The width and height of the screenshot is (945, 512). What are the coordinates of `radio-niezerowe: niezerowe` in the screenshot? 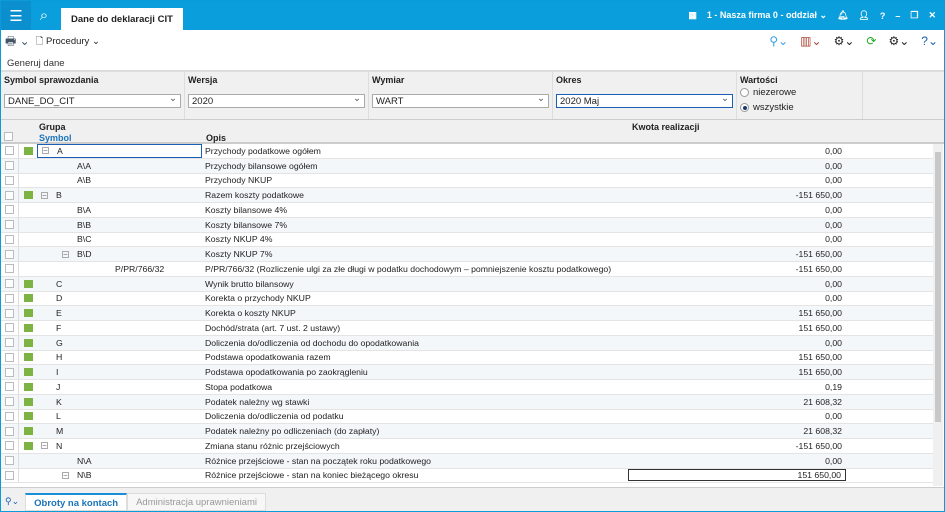 It's located at (799, 92).